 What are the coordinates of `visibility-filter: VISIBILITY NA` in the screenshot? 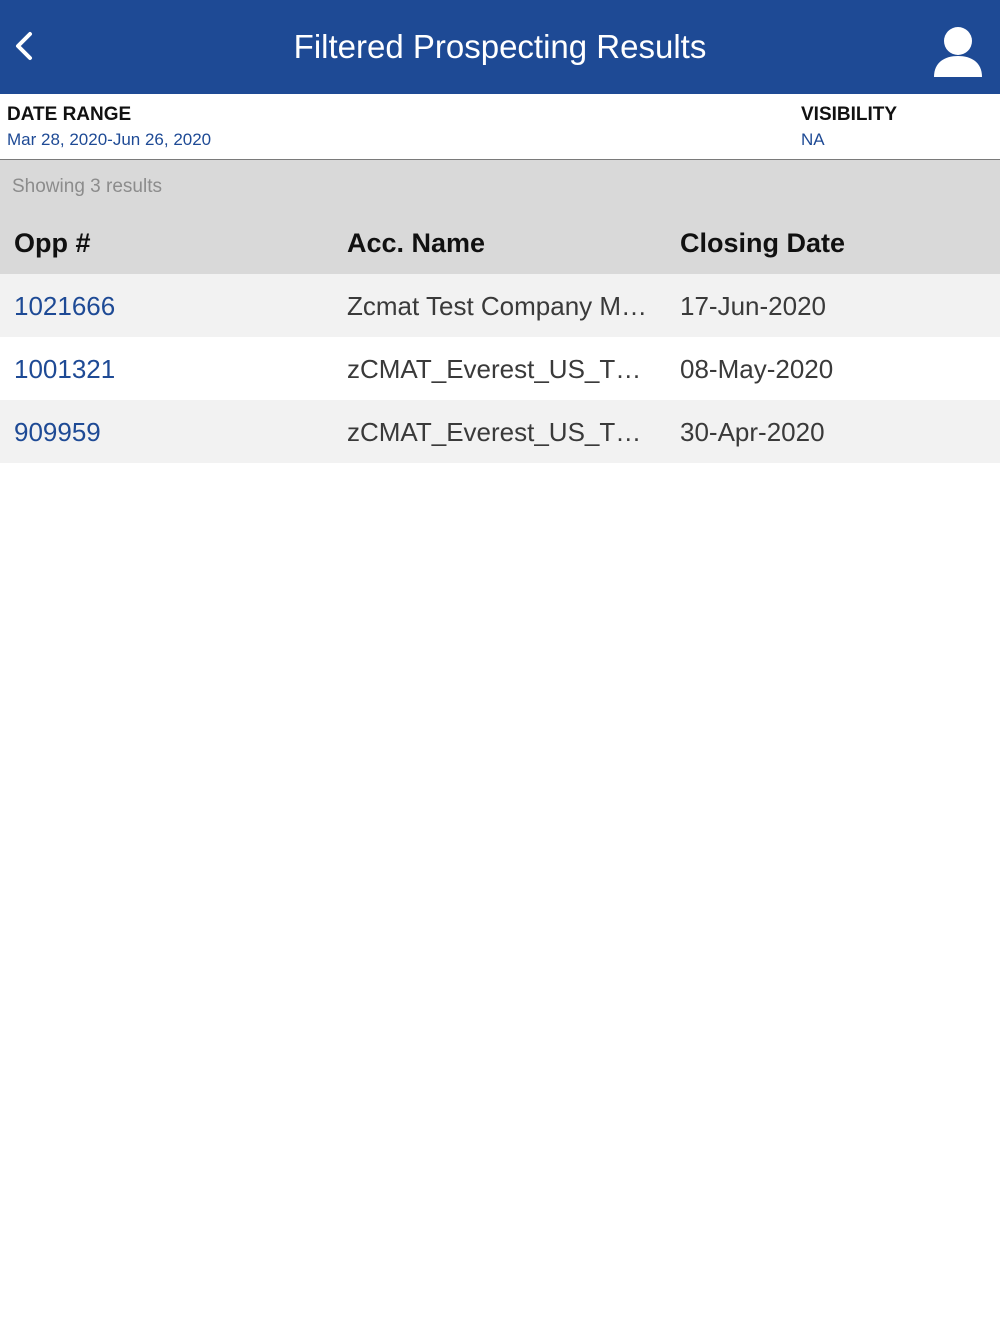 It's located at (849, 127).